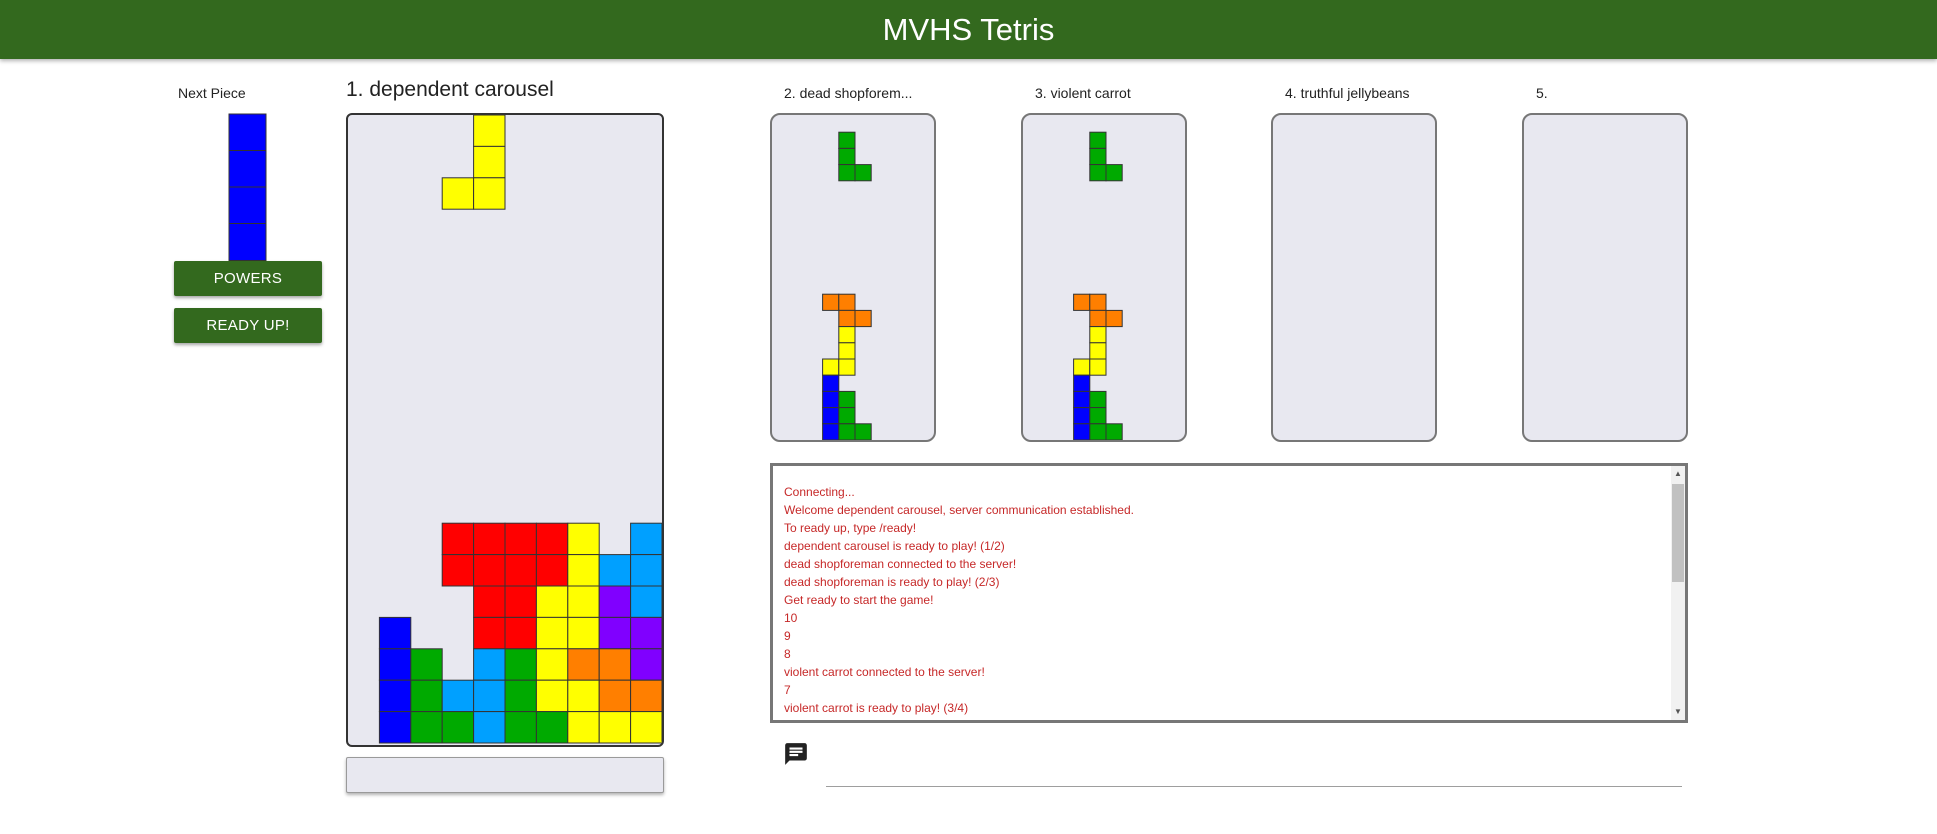  What do you see at coordinates (876, 708) in the screenshot?
I see `chat-message: violent carrot is ready to play! (3/4)` at bounding box center [876, 708].